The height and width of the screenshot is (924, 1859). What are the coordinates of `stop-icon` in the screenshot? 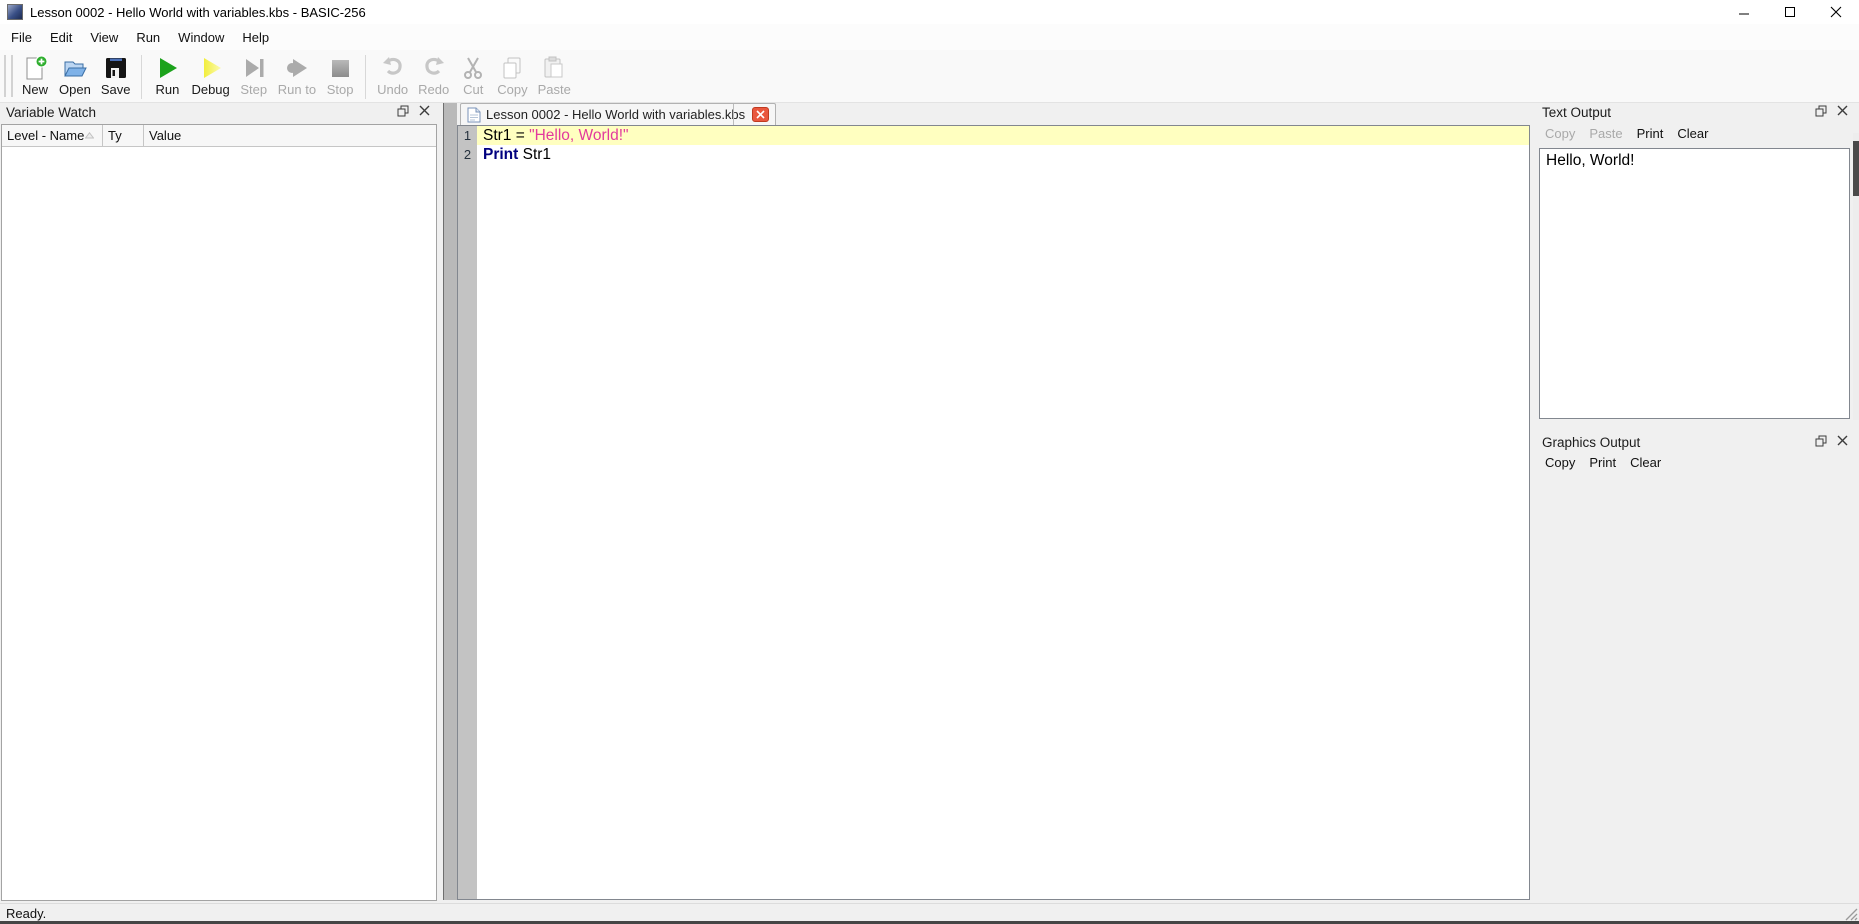 It's located at (341, 68).